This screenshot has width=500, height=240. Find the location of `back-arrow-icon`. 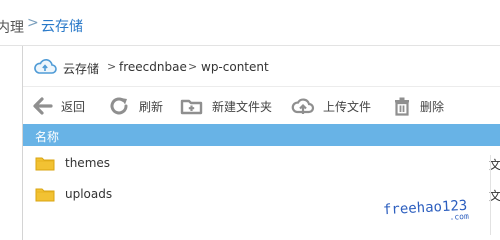

back-arrow-icon is located at coordinates (43, 106).